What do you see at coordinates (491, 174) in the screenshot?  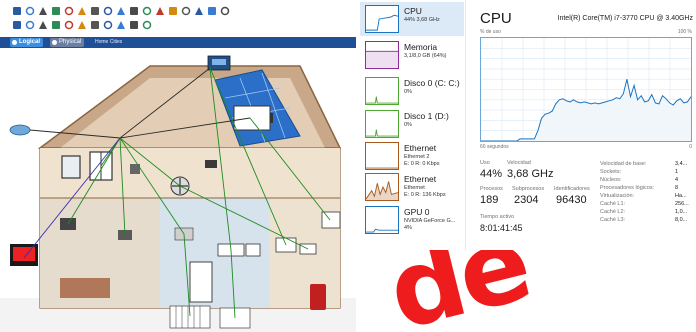 I see `uso-value: 44%` at bounding box center [491, 174].